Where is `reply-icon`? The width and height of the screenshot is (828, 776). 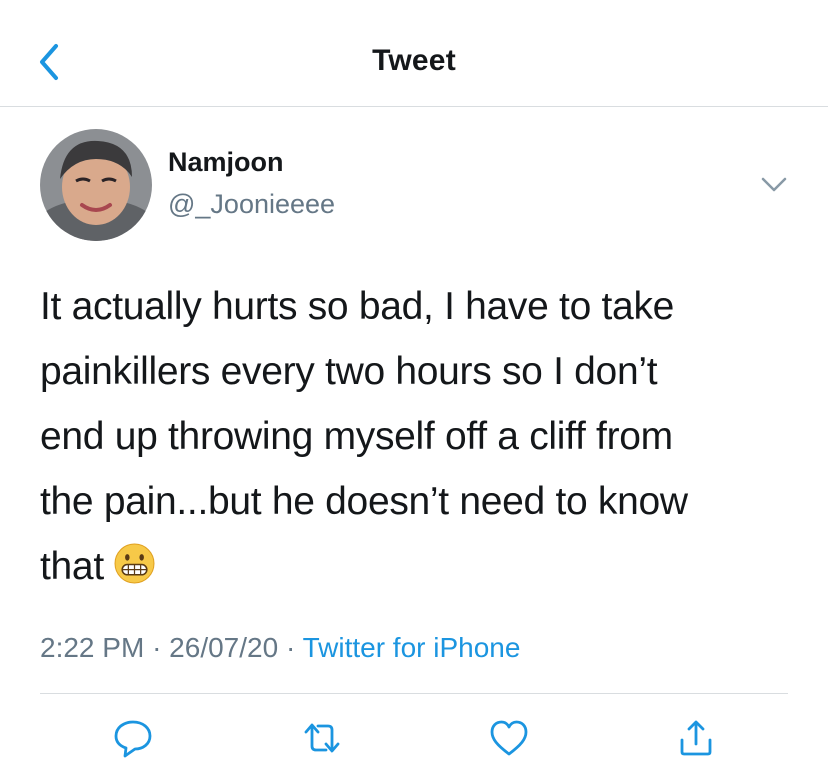 reply-icon is located at coordinates (133, 738).